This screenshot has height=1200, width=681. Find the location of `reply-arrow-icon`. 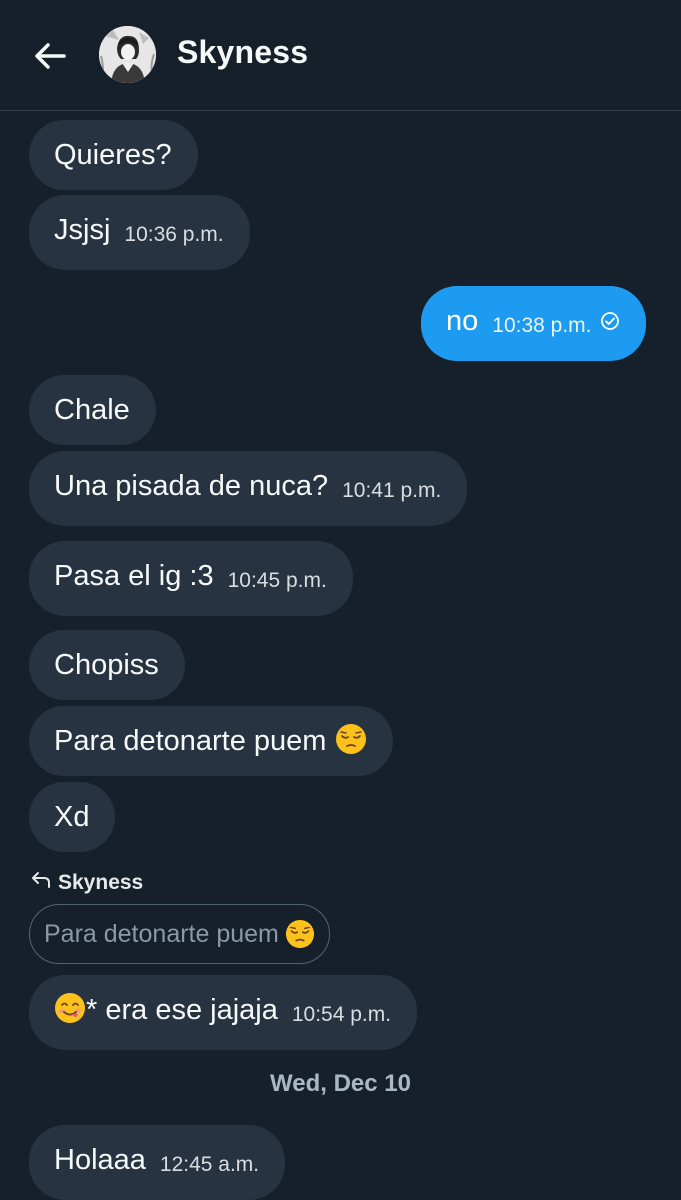

reply-arrow-icon is located at coordinates (41, 883).